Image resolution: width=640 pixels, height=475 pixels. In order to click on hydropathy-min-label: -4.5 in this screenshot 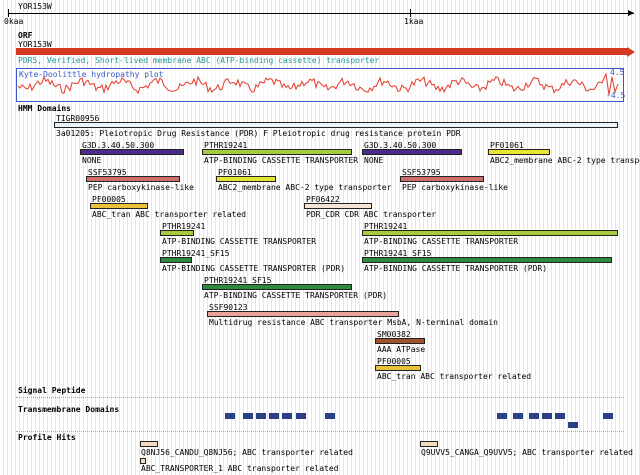, I will do `click(616, 95)`.